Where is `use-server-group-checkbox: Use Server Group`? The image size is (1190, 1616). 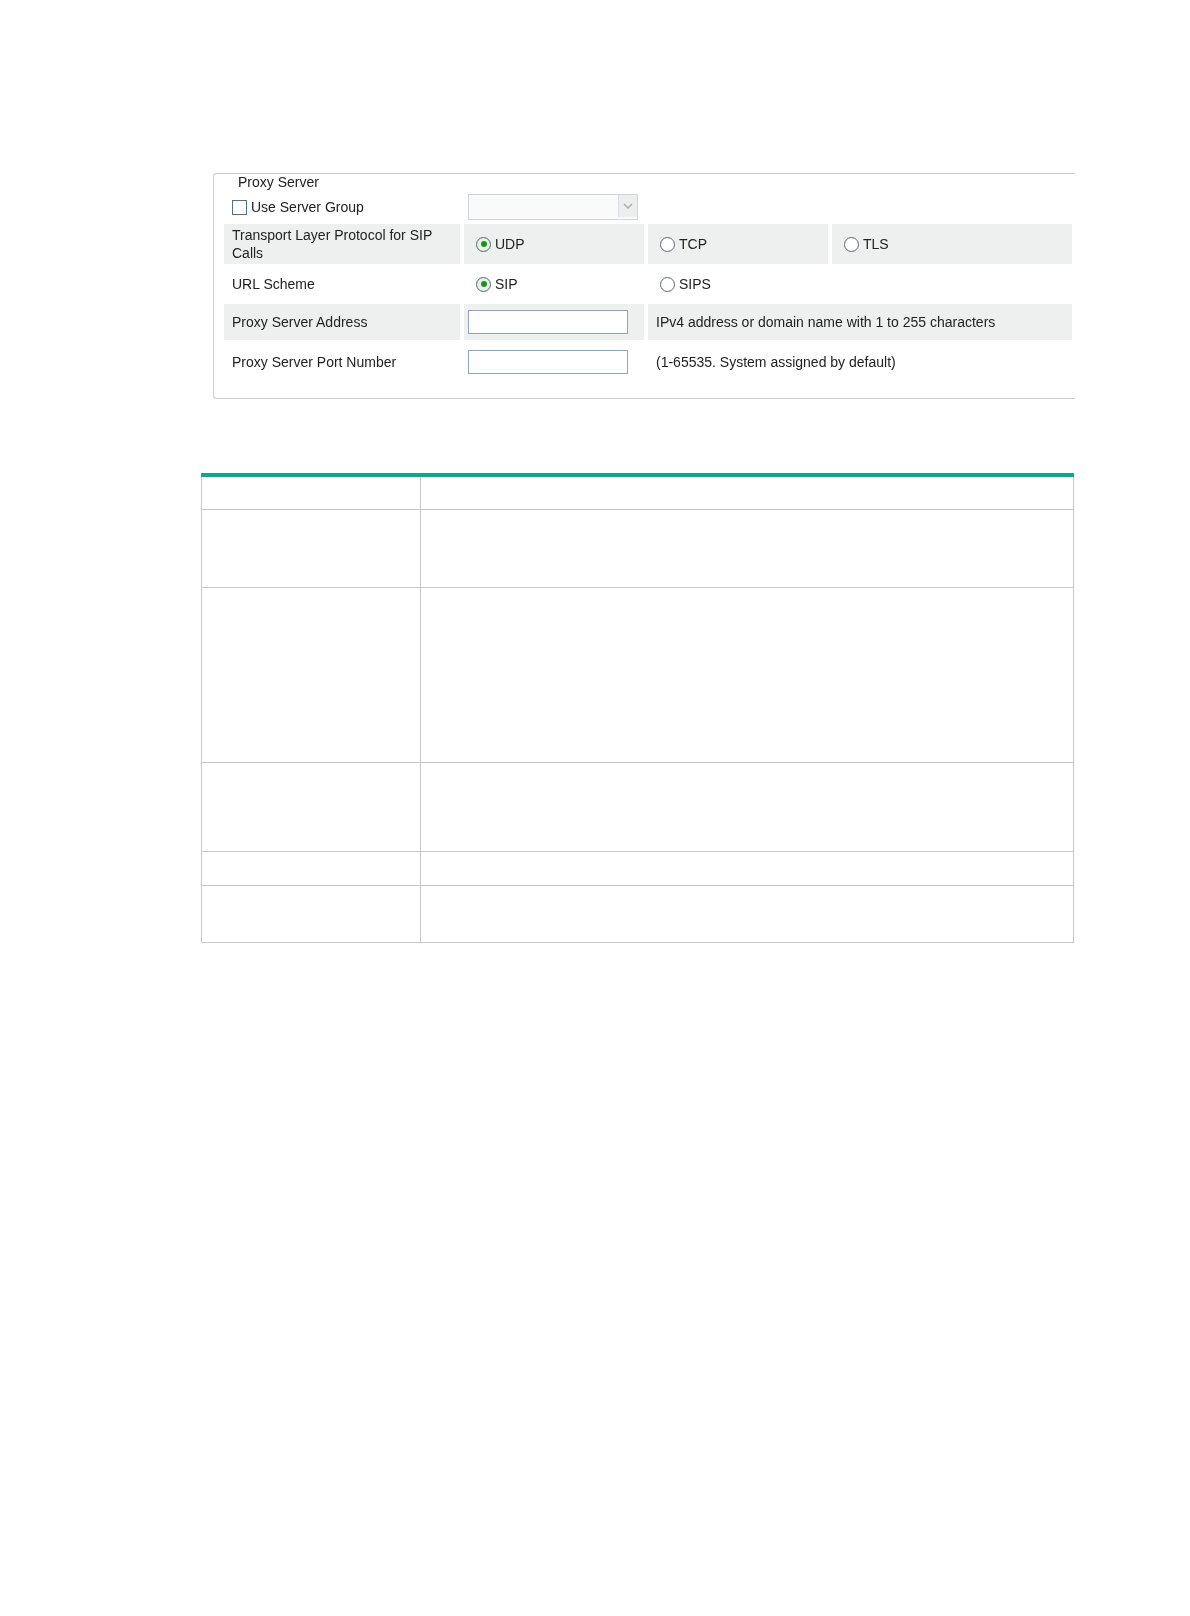
use-server-group-checkbox: Use Server Group is located at coordinates (298, 207).